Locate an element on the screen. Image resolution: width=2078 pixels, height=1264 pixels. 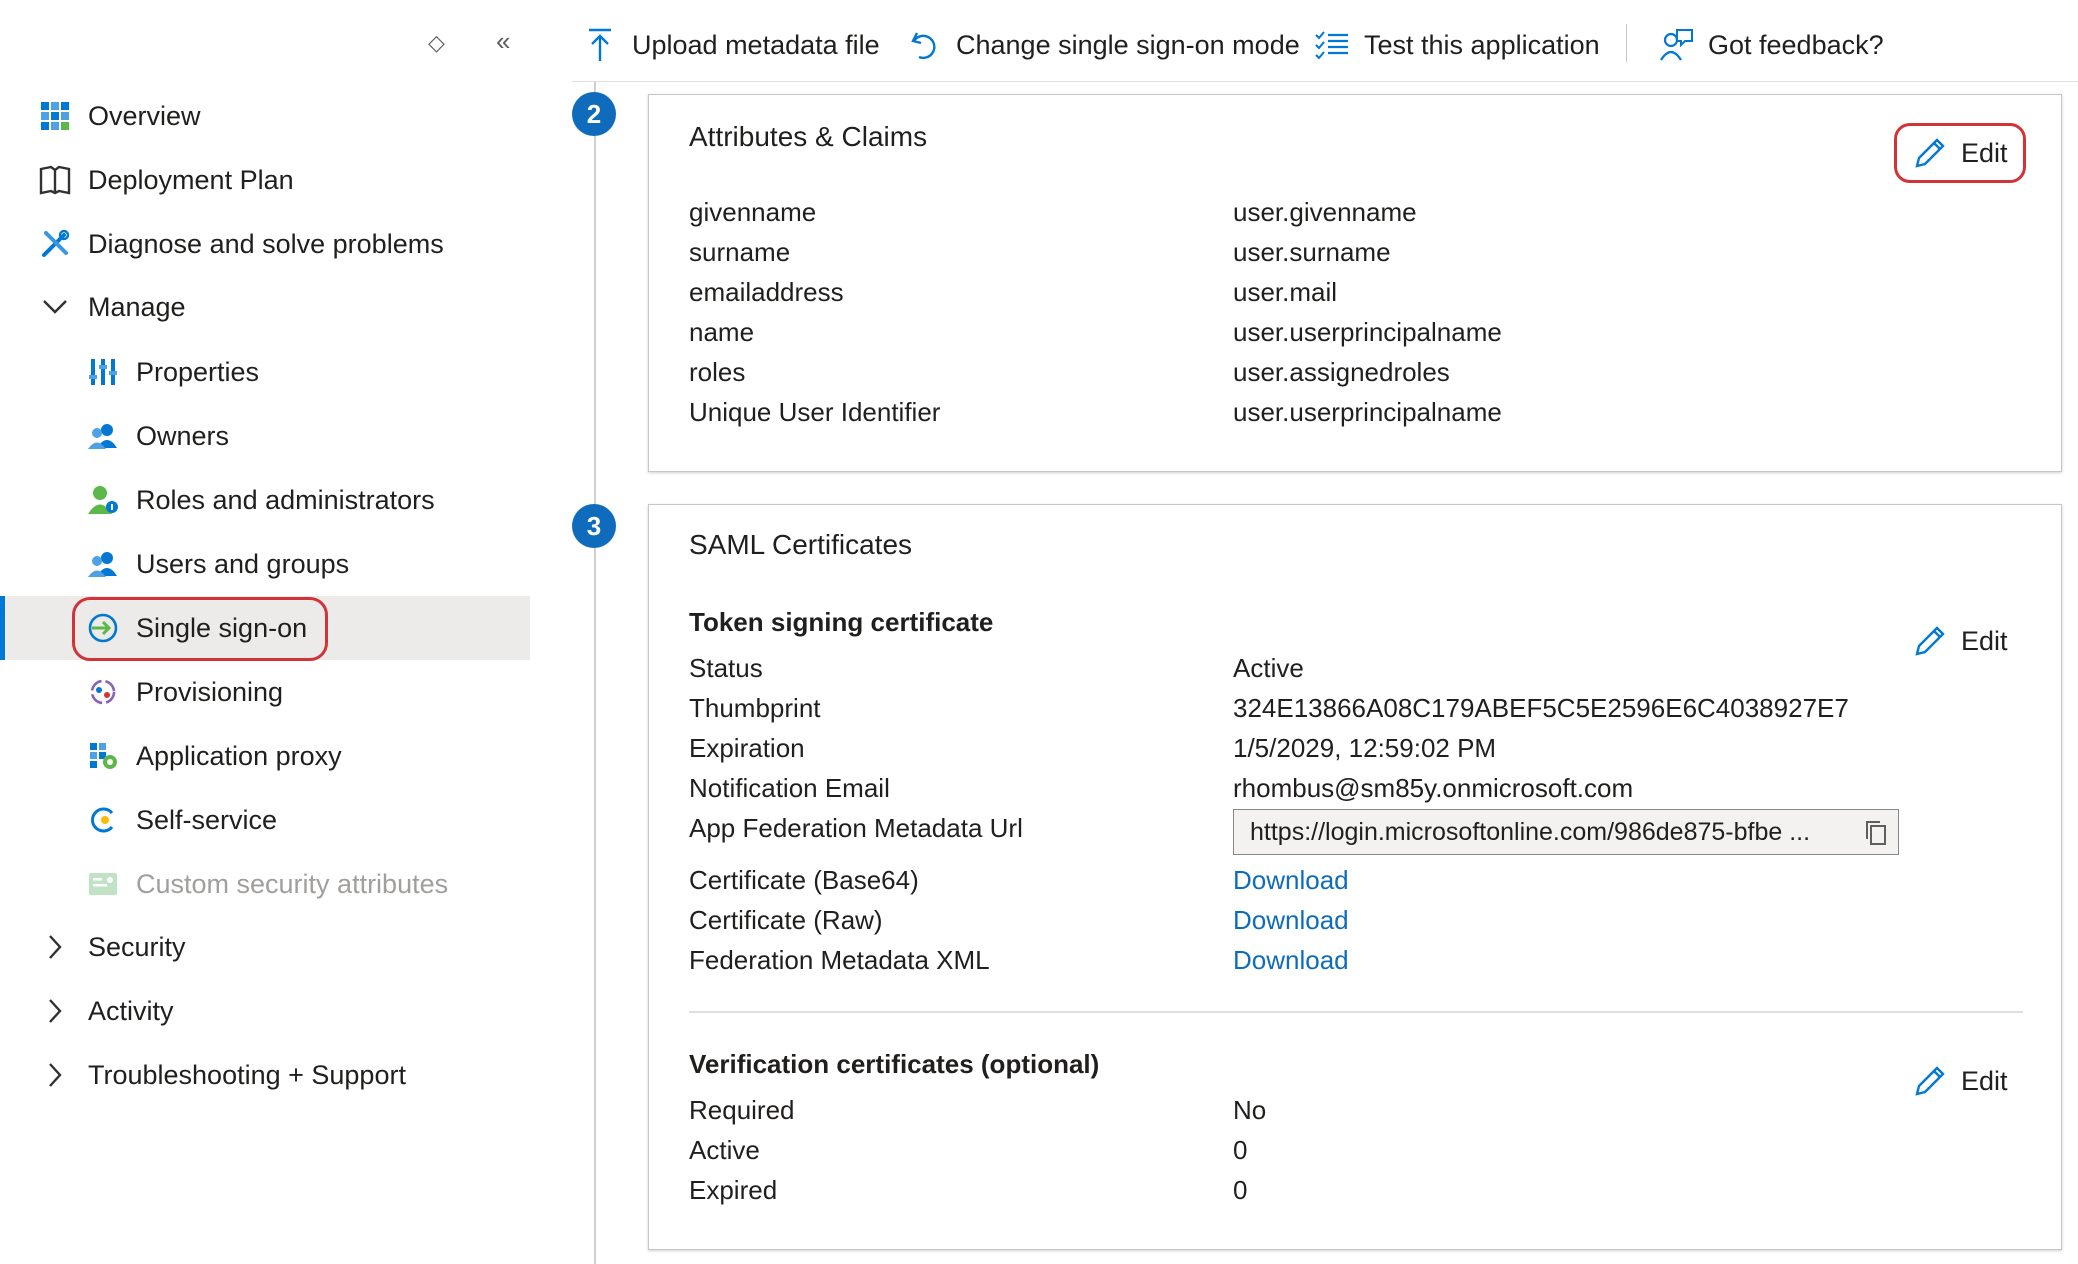
claim-name: surname is located at coordinates (740, 252).